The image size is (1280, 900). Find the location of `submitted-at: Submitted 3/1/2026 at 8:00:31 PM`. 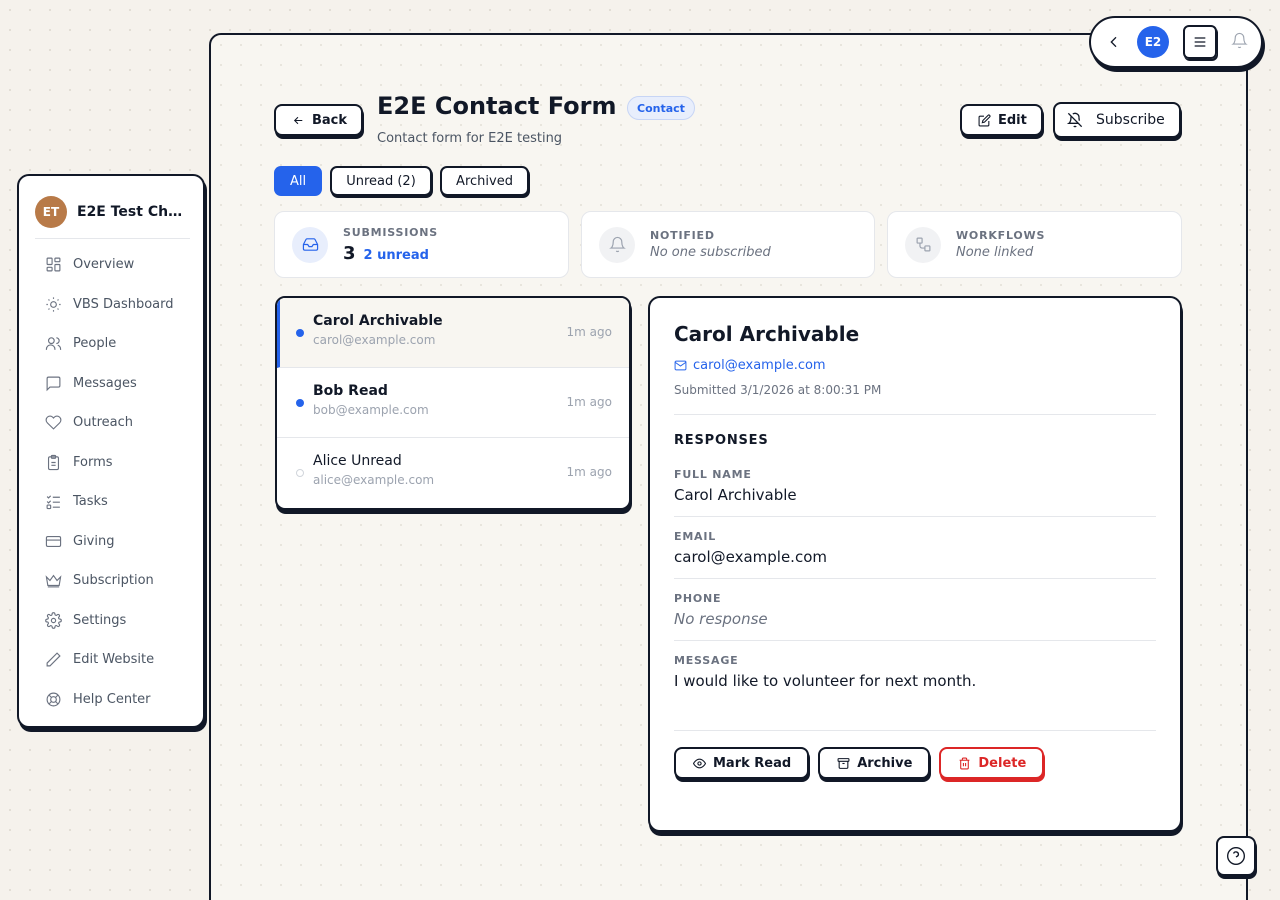

submitted-at: Submitted 3/1/2026 at 8:00:31 PM is located at coordinates (915, 399).